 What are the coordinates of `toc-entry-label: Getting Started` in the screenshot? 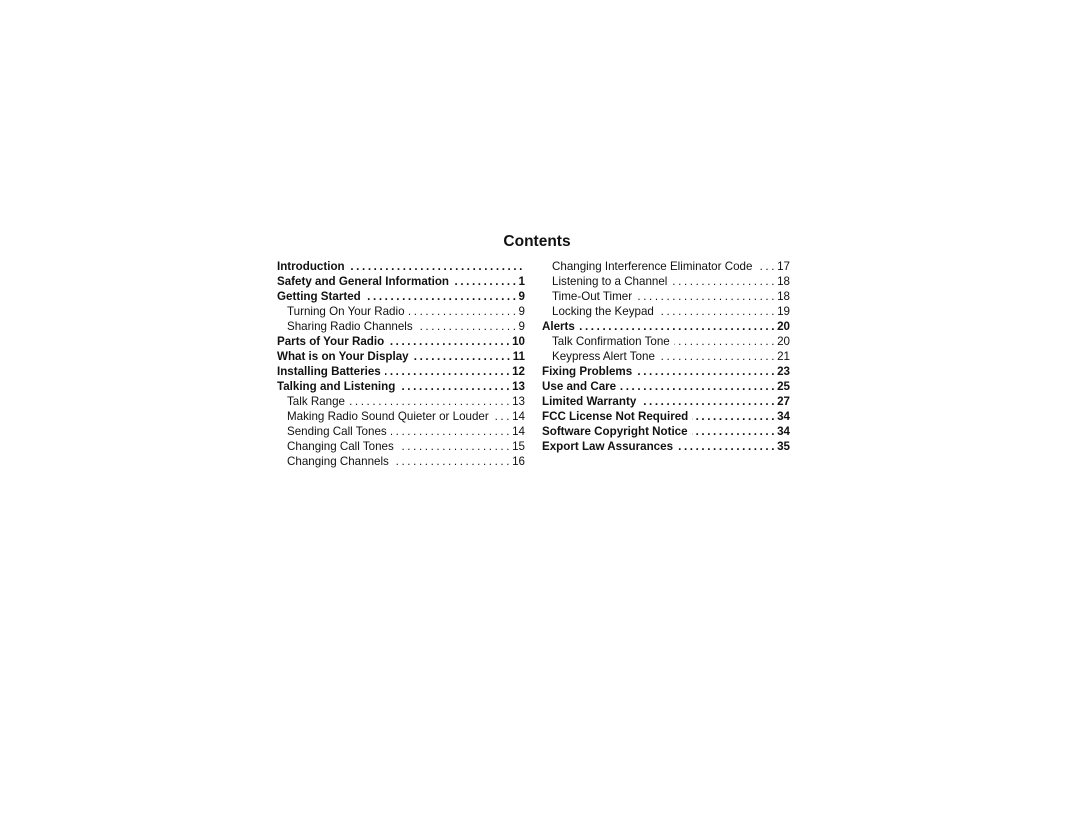 It's located at (319, 296).